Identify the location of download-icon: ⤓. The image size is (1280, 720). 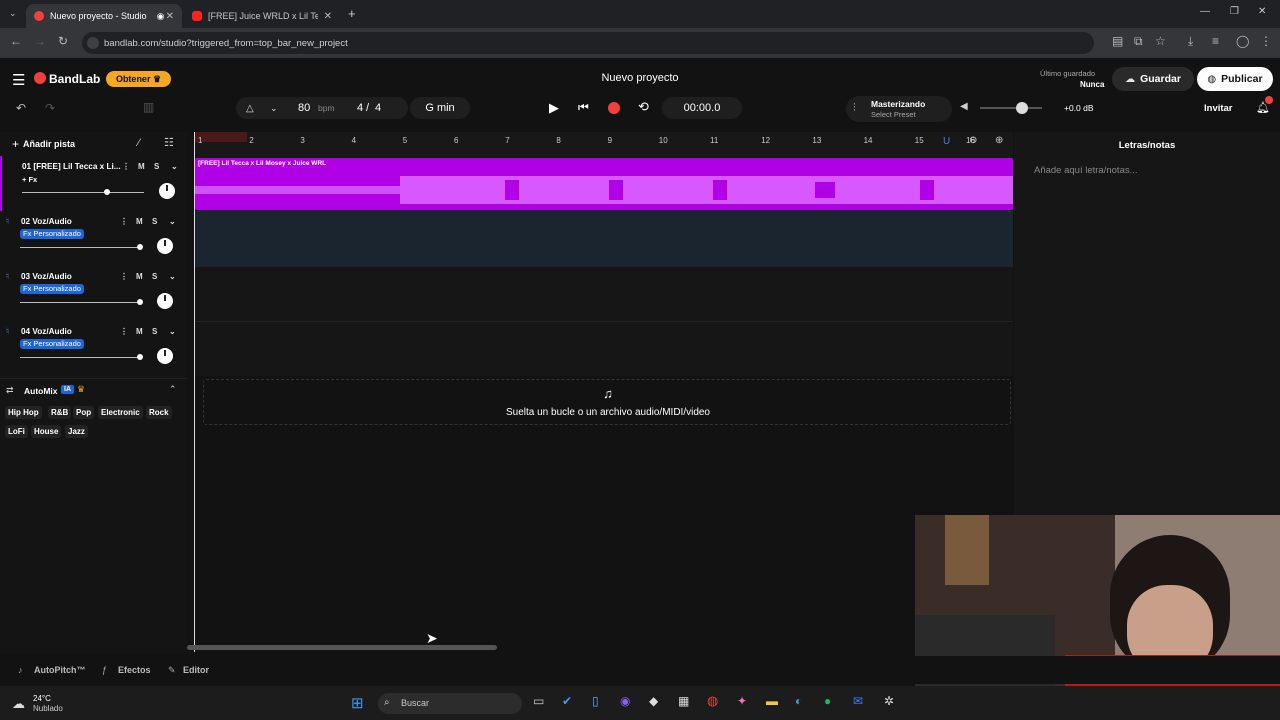
(1190, 41).